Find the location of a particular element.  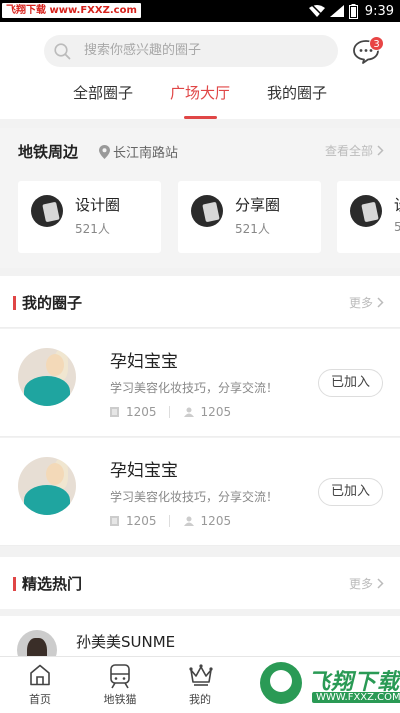

search-placeholder: 搜索你感兴趣的圈子 is located at coordinates (143, 50).